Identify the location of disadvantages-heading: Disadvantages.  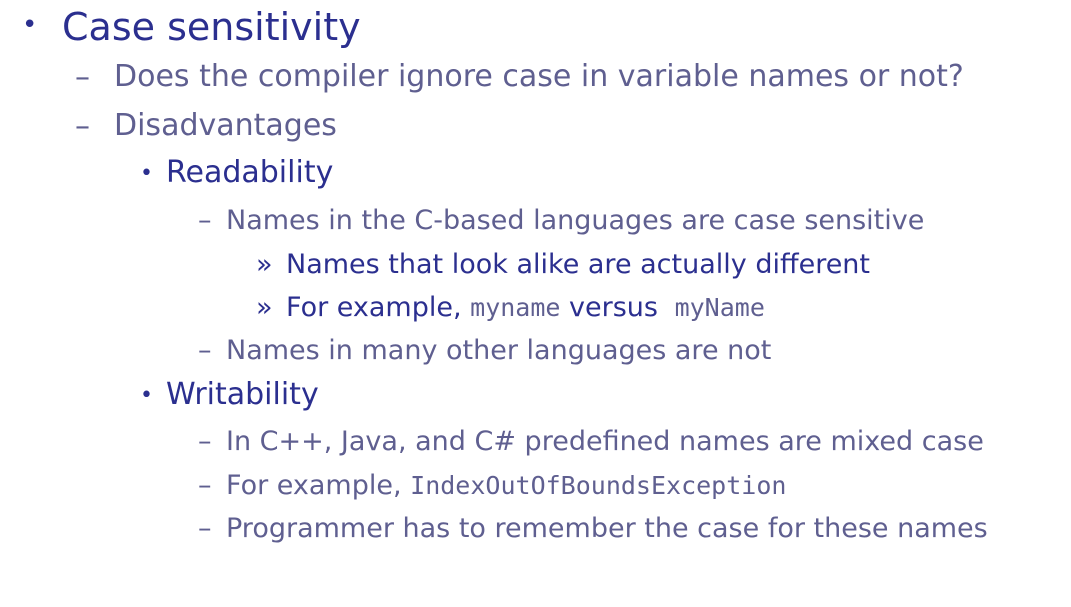
(225, 125).